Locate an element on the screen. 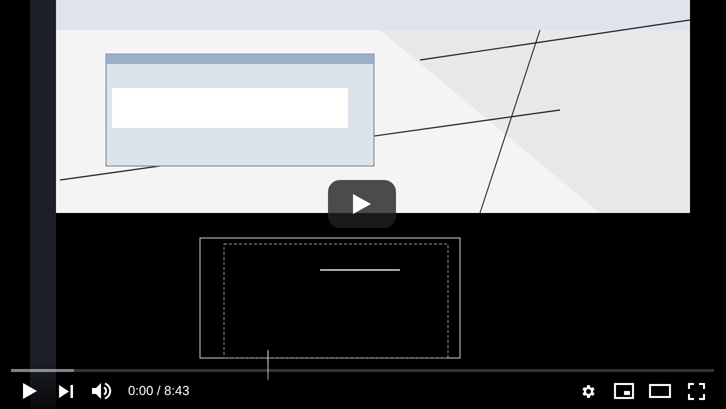 Image resolution: width=726 pixels, height=409 pixels. time-display: 0:00 / 8:43 is located at coordinates (159, 391).